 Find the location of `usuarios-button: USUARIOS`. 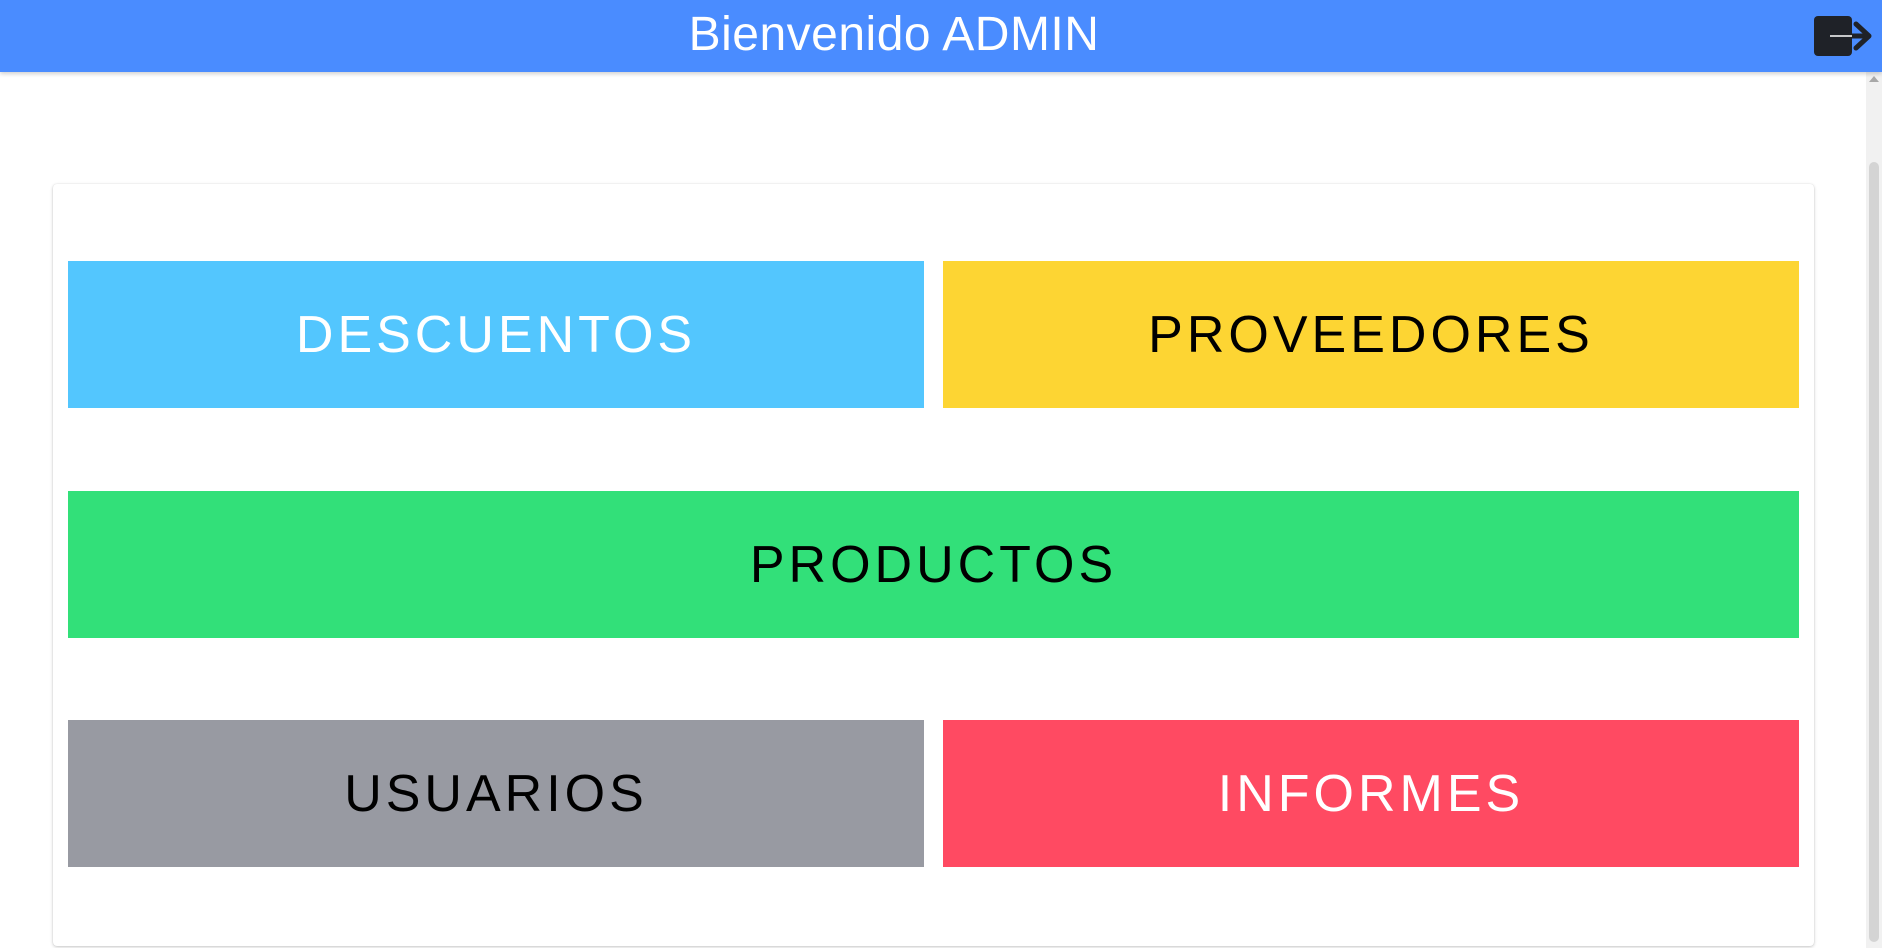

usuarios-button: USUARIOS is located at coordinates (496, 793).